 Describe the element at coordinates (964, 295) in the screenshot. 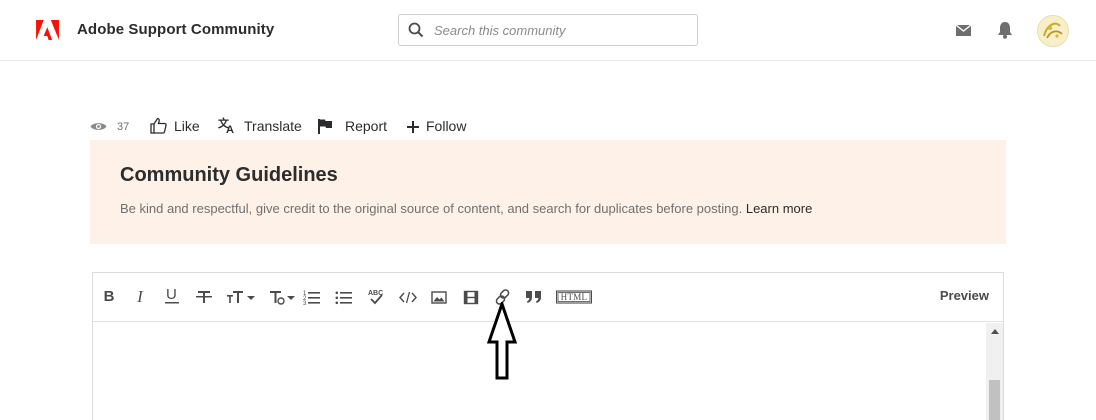

I see `preview-button: Preview` at that location.